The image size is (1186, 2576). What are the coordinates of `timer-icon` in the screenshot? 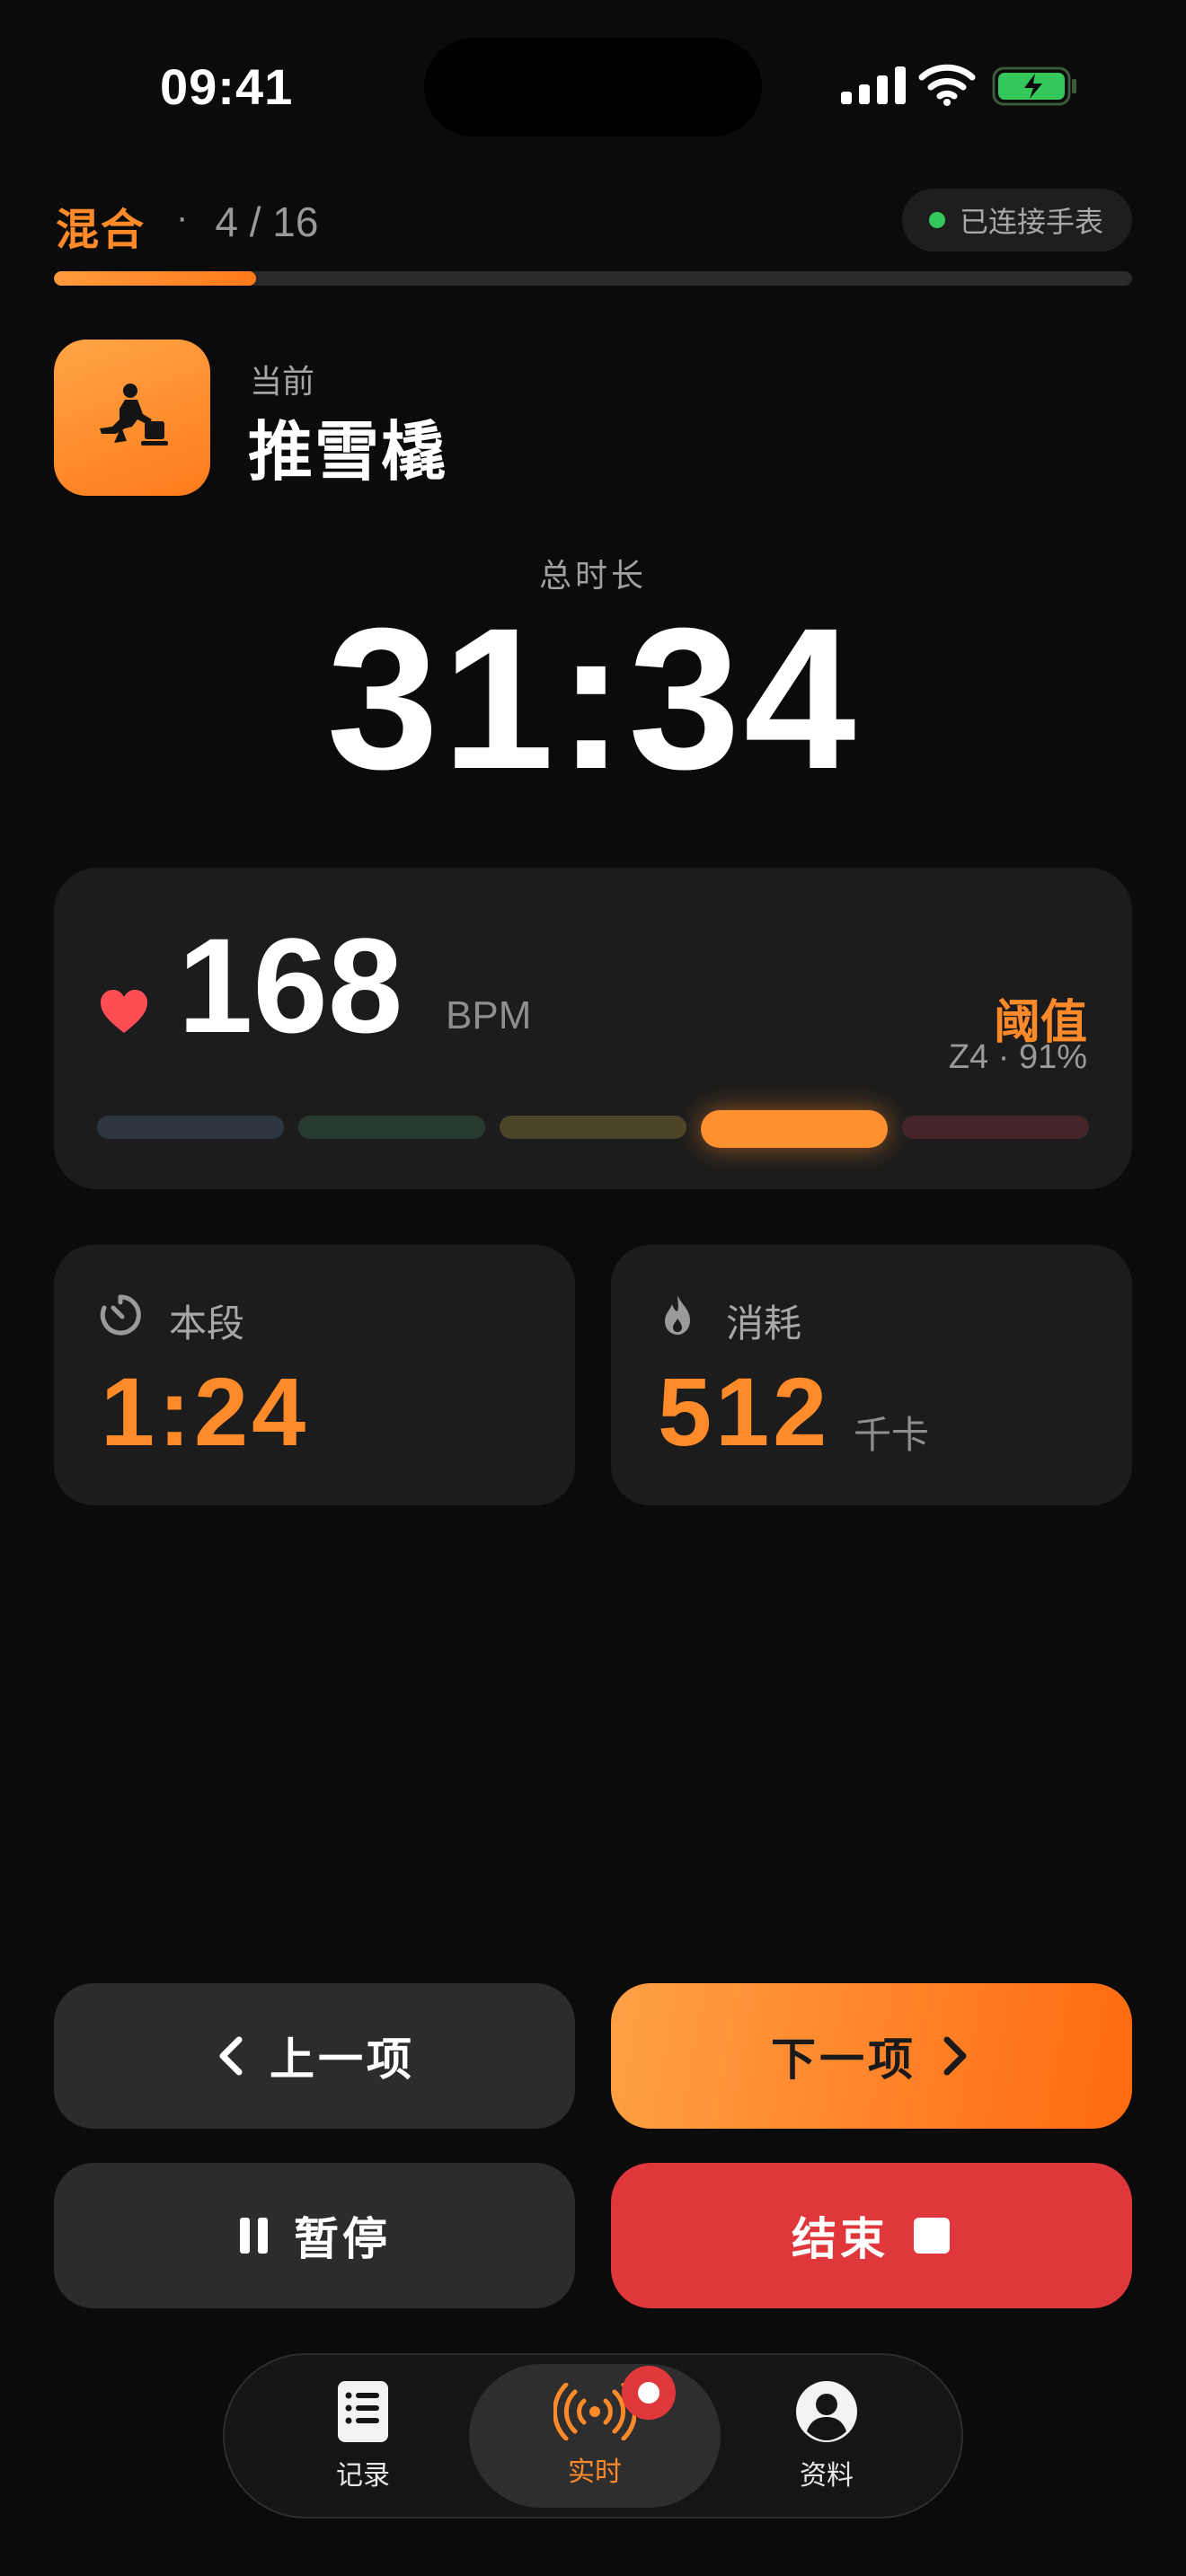 It's located at (120, 1315).